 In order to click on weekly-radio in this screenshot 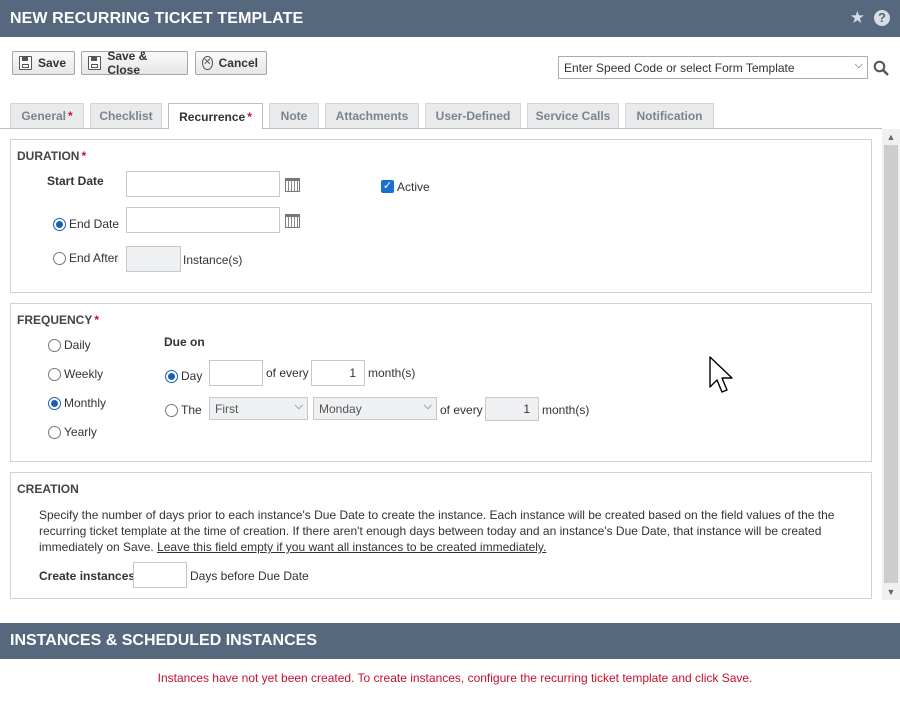, I will do `click(54, 374)`.